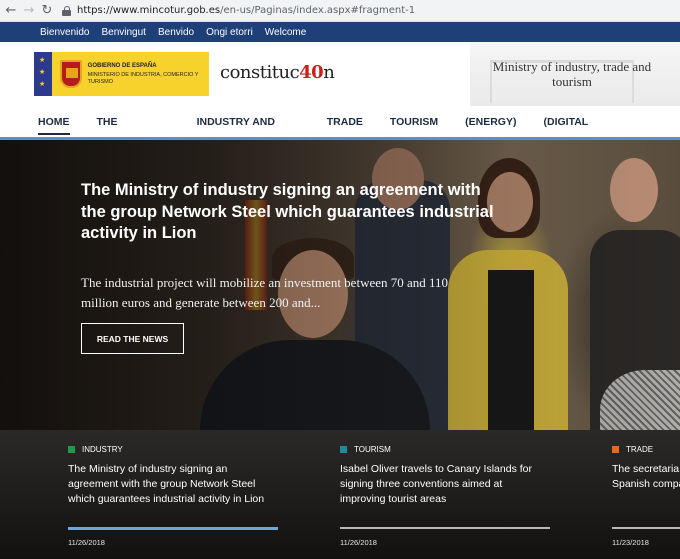  I want to click on category-label: TOURISM, so click(372, 449).